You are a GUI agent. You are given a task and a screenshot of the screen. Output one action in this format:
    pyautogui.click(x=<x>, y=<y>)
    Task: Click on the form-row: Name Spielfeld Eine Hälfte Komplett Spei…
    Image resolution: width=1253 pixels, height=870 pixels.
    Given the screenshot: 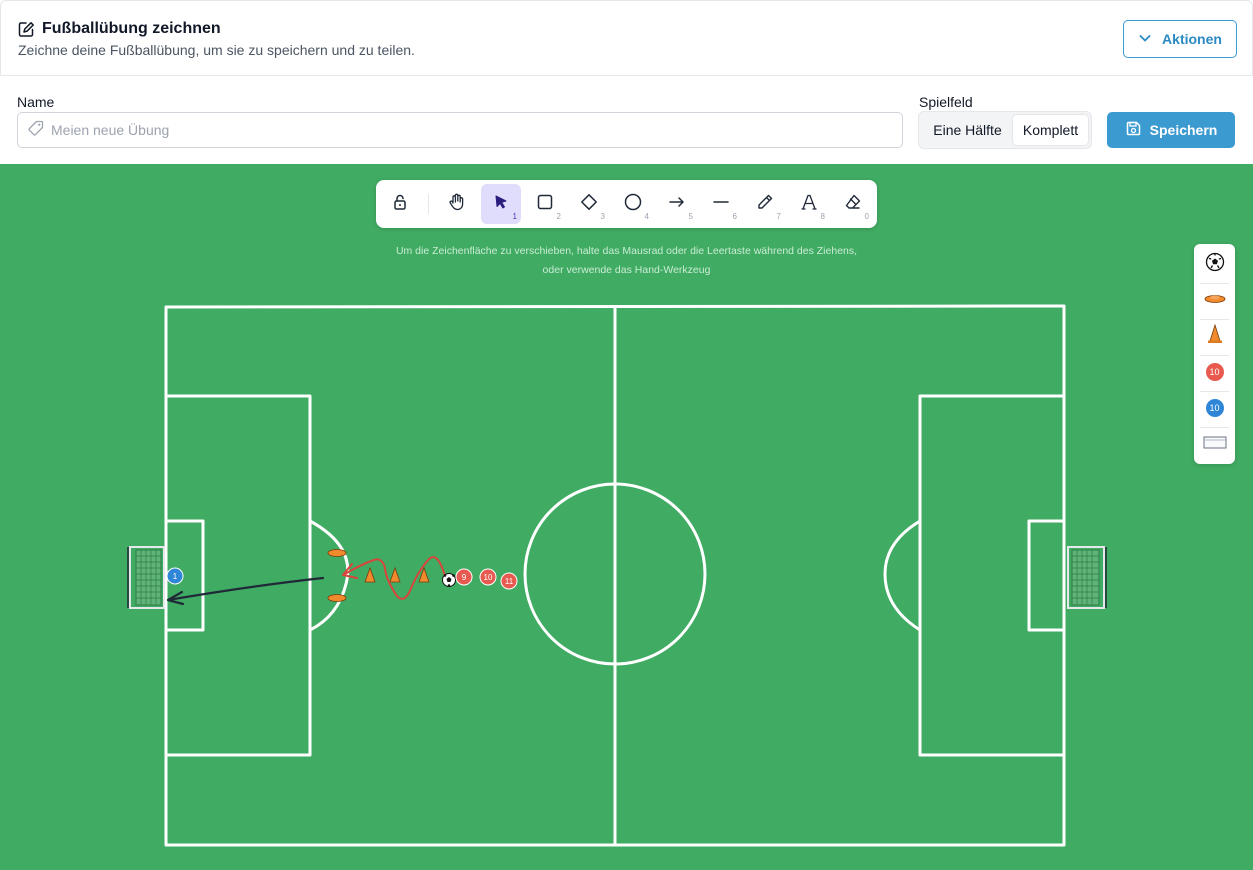 What is the action you would take?
    pyautogui.click(x=626, y=120)
    